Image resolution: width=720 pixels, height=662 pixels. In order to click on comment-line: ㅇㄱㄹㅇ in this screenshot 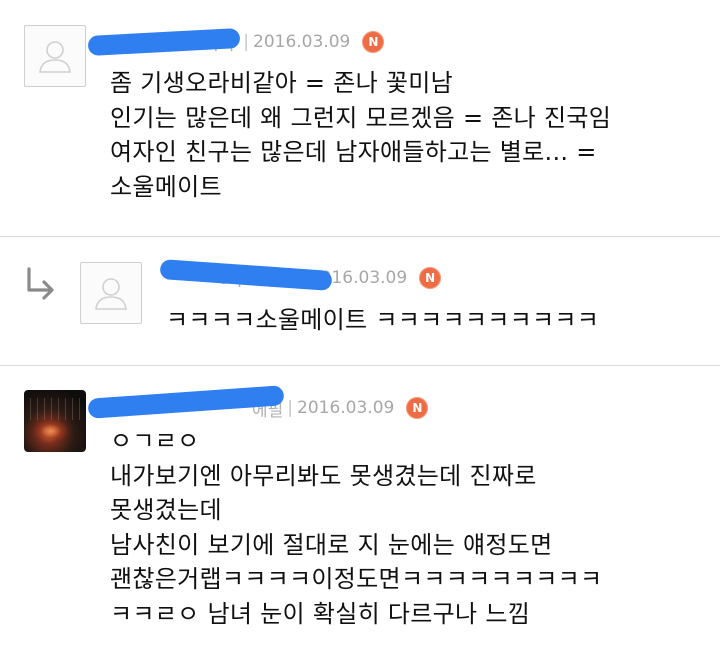, I will do `click(155, 441)`.